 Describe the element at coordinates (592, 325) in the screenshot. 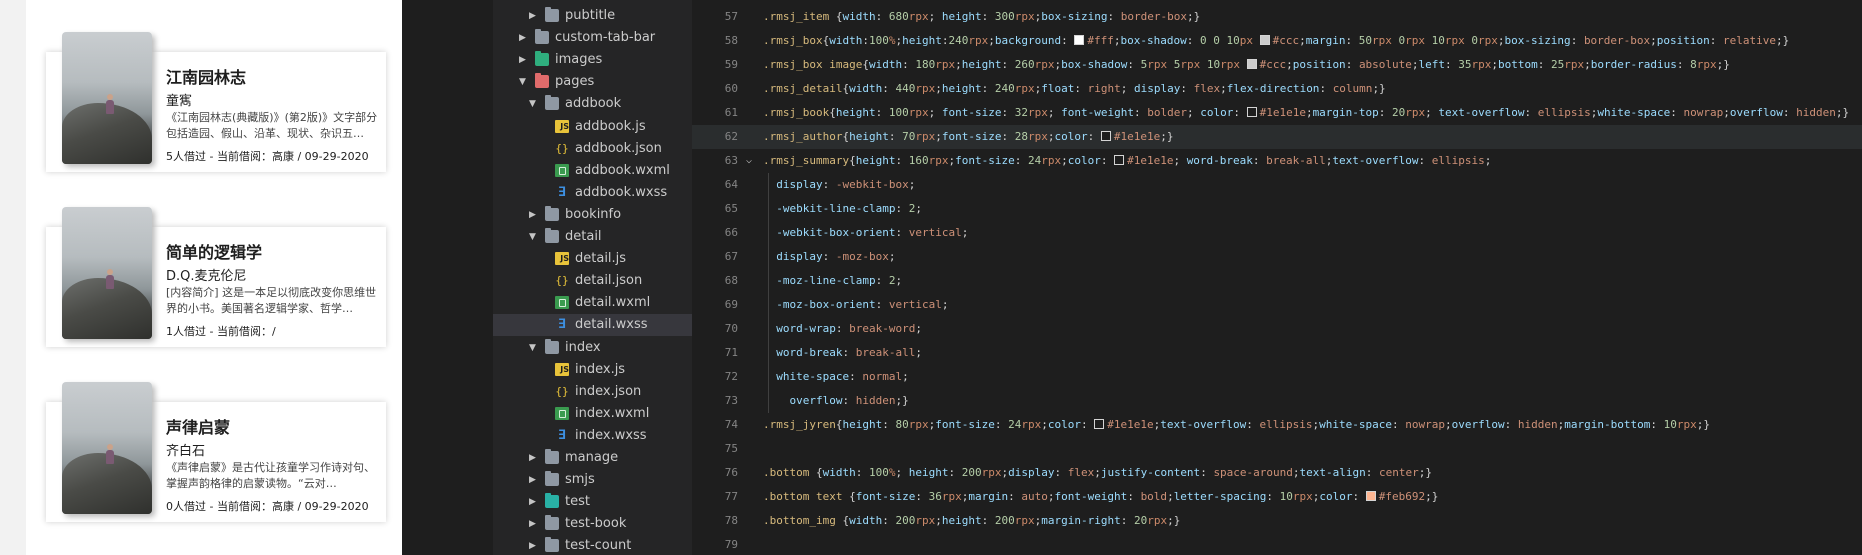

I see `tree-file-detail-wxss: ∃ detail.wxss` at that location.